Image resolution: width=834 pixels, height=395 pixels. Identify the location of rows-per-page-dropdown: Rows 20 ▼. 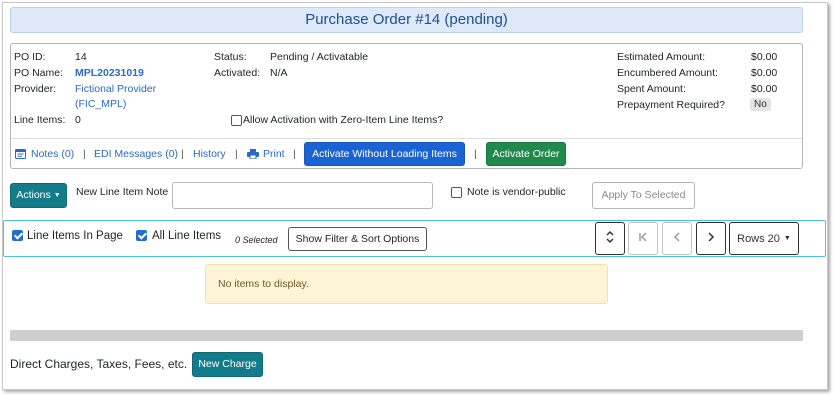
(764, 238).